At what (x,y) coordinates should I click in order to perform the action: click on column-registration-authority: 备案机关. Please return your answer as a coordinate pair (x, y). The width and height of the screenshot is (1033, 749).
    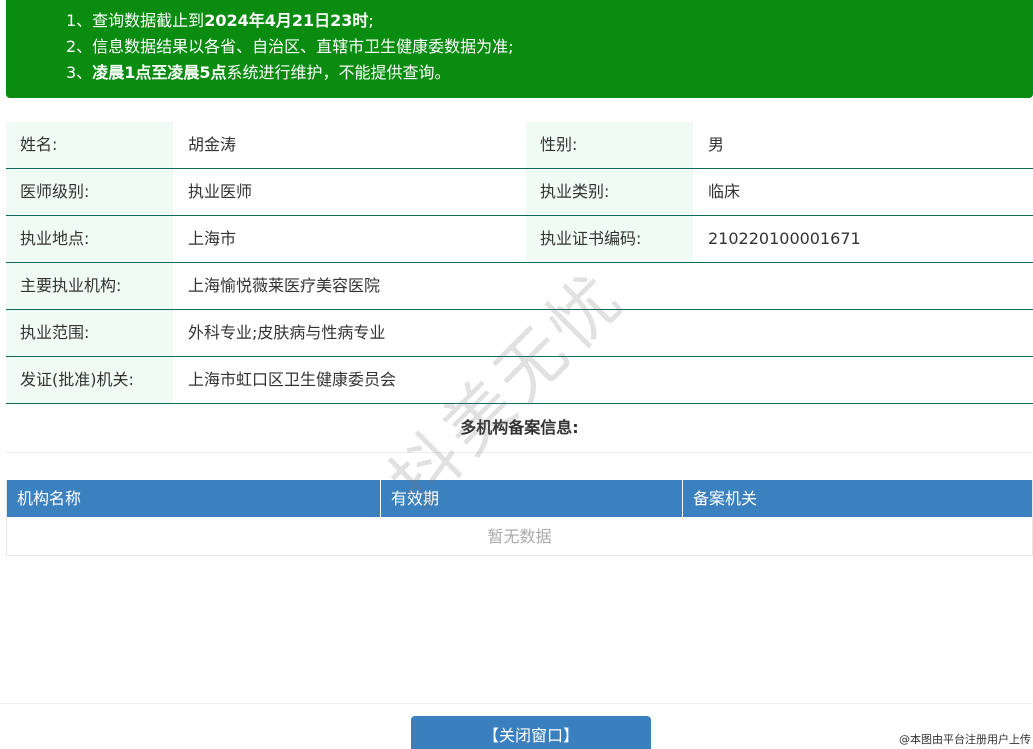
    Looking at the image, I should click on (725, 498).